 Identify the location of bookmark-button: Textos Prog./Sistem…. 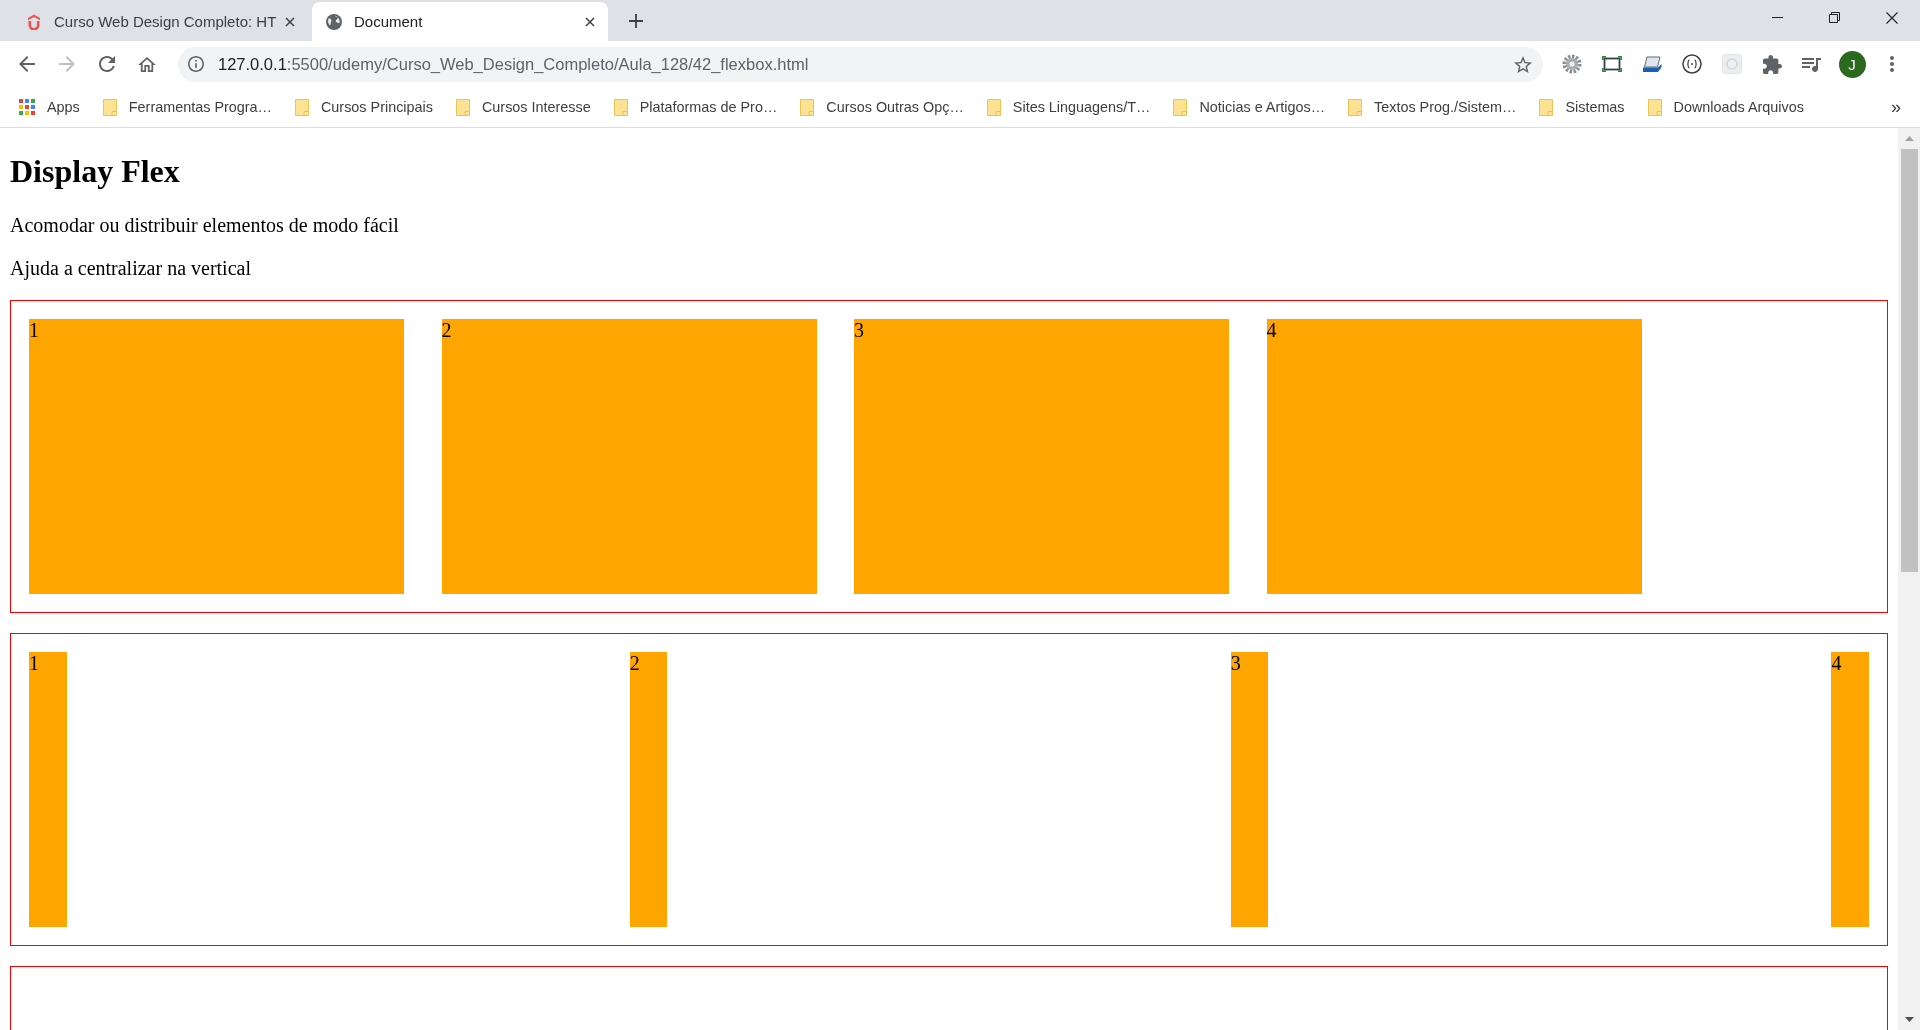
(1432, 107).